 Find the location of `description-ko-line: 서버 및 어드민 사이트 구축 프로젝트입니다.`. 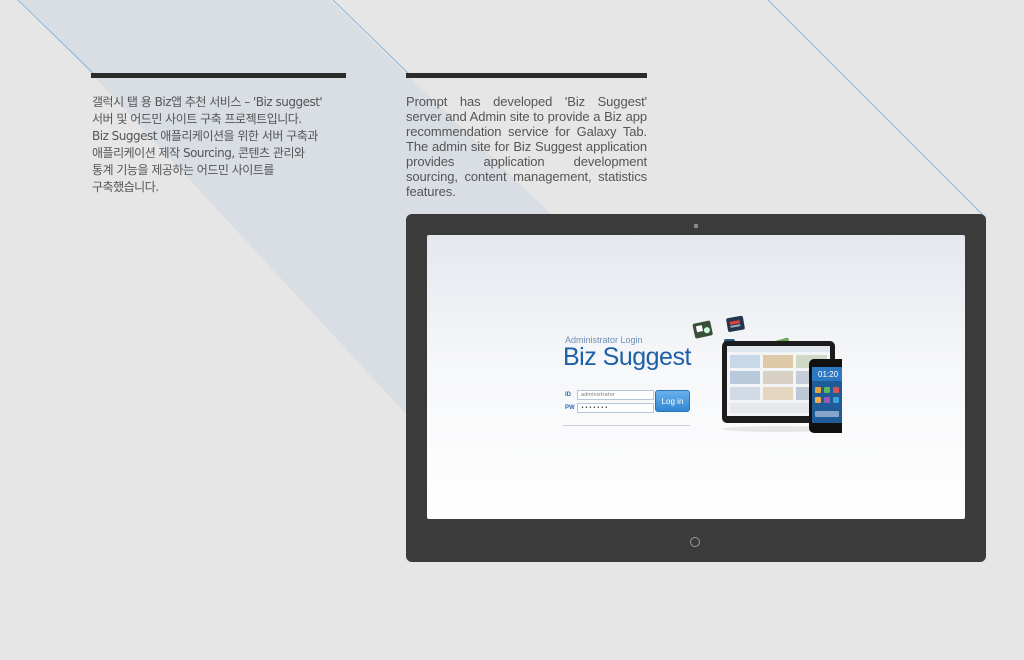

description-ko-line: 서버 및 어드민 사이트 구축 프로젝트입니다. is located at coordinates (197, 119).